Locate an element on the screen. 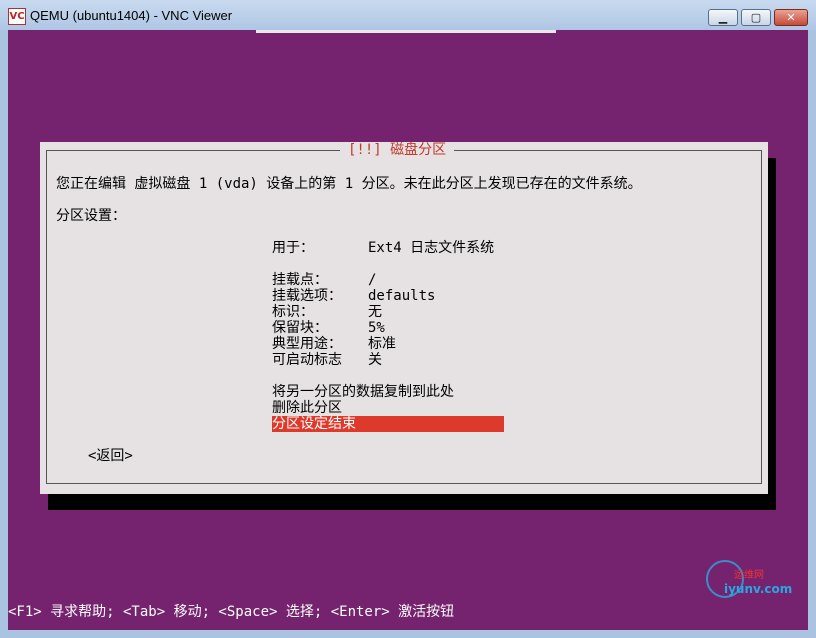 The image size is (816, 638). setting-label-typical-usage: 典型用途： is located at coordinates (307, 344).